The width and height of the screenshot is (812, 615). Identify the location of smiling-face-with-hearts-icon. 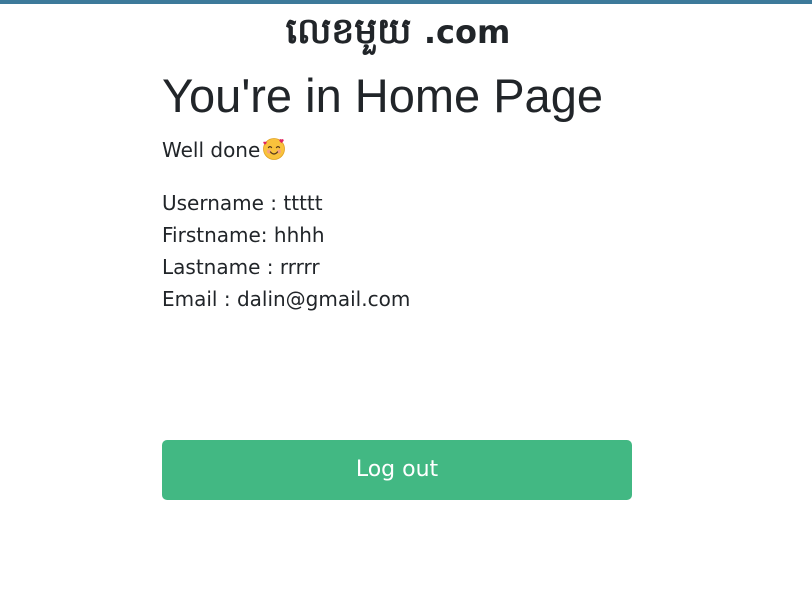
(274, 149).